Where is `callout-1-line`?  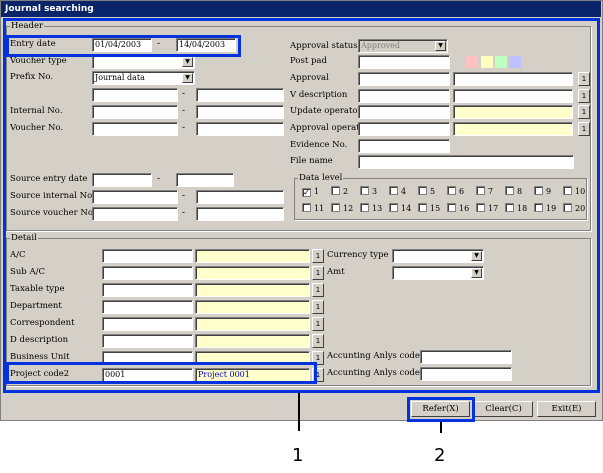
callout-1-line is located at coordinates (299, 412).